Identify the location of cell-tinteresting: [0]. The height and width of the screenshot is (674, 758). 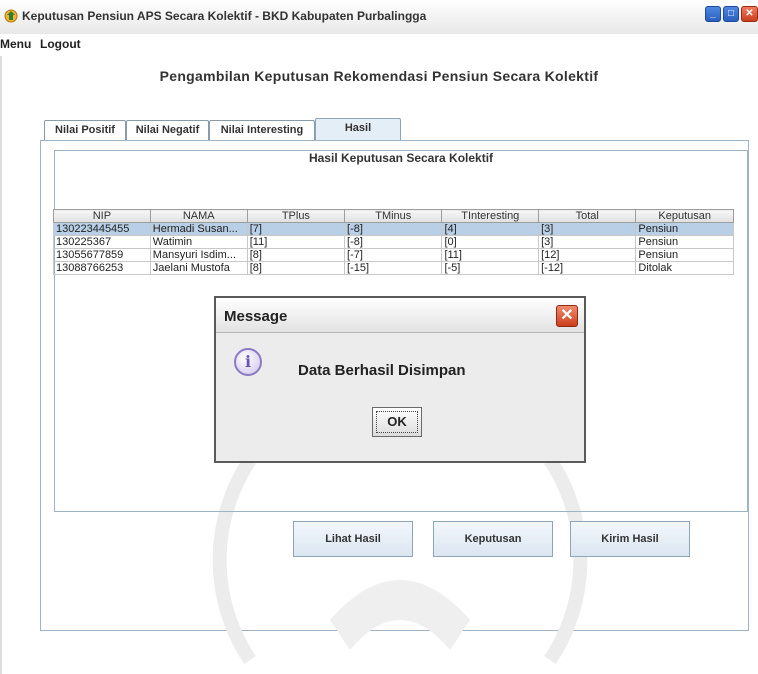
(490, 242).